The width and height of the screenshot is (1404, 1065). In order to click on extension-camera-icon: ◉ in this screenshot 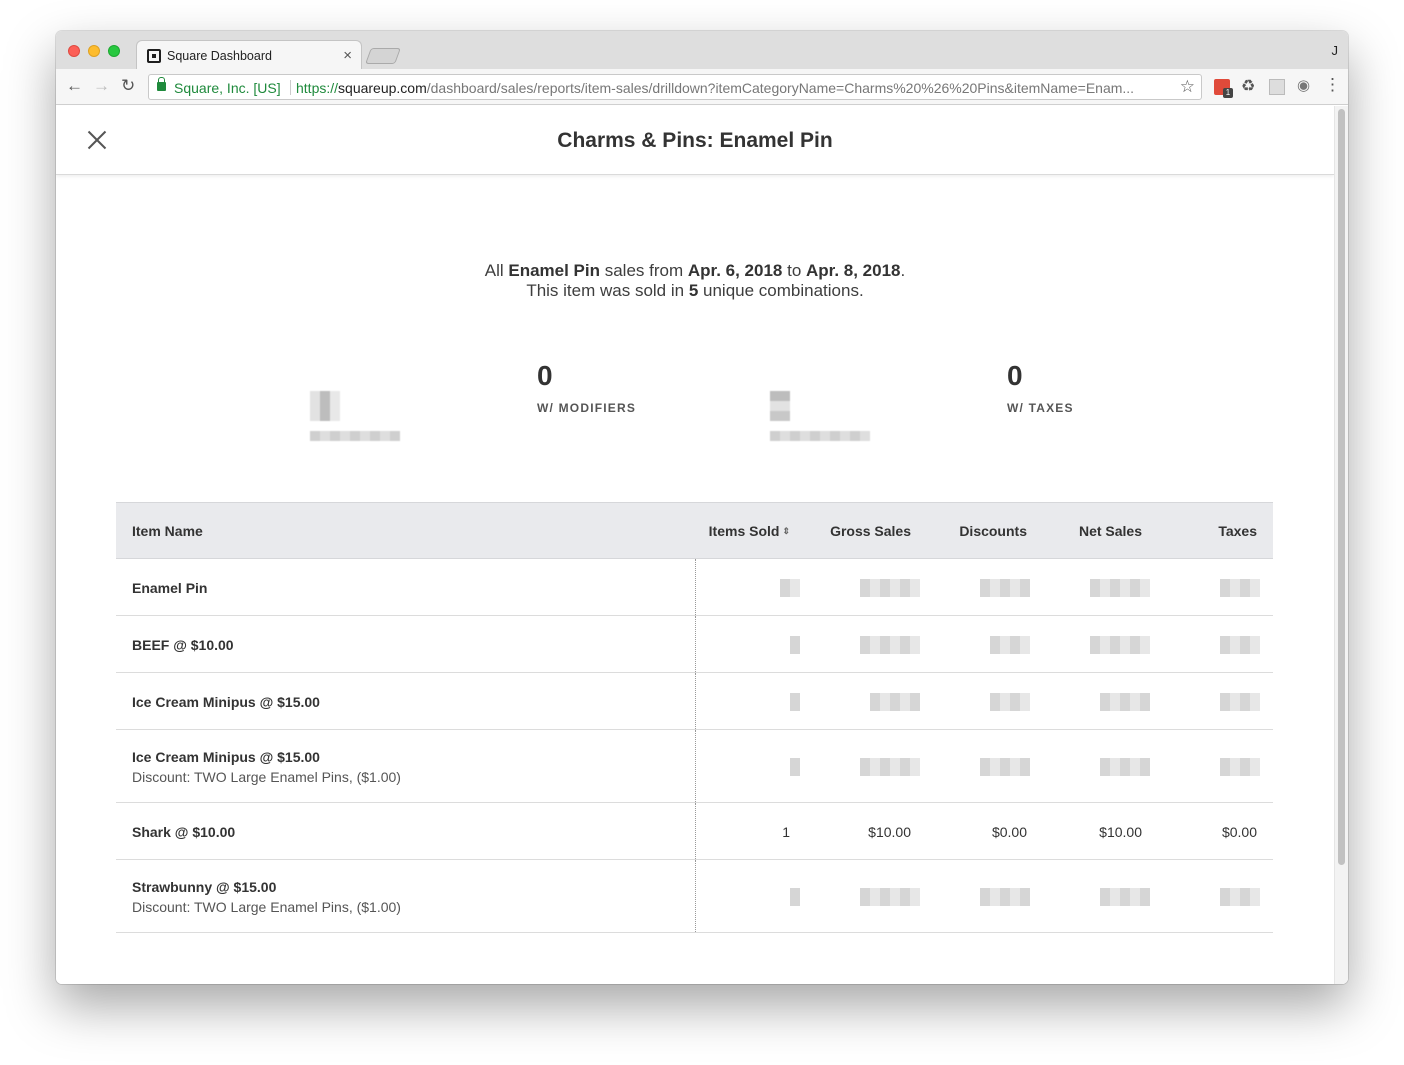, I will do `click(1305, 85)`.